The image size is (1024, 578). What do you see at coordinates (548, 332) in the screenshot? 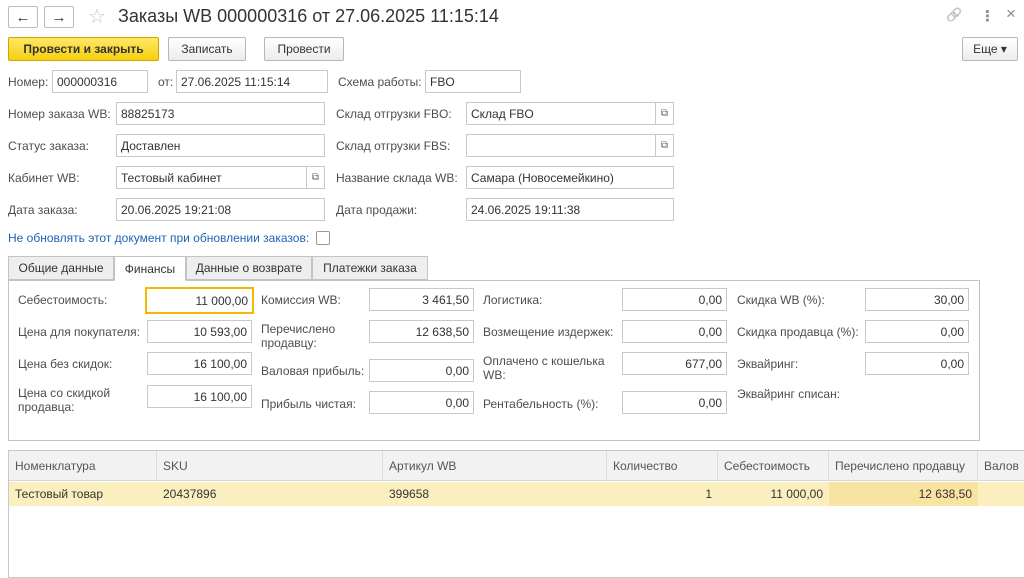
I see `reimbursement-label: Возмещение издержек:` at bounding box center [548, 332].